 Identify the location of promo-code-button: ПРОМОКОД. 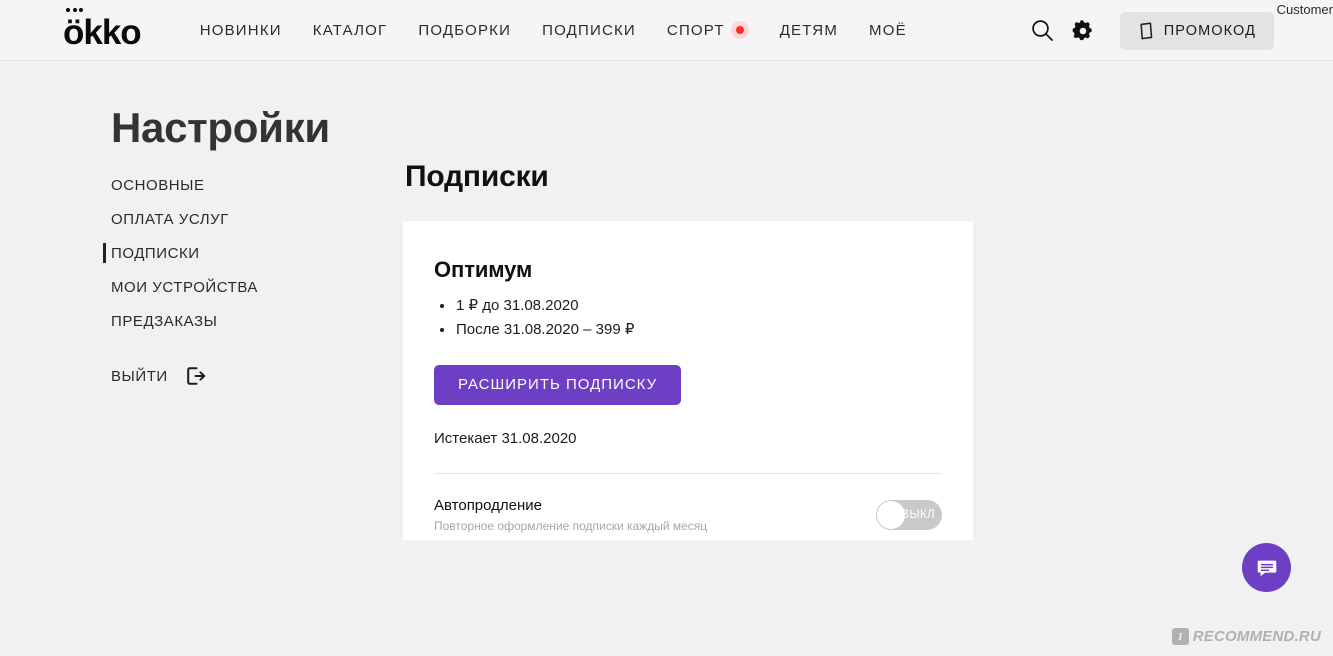
(1196, 30).